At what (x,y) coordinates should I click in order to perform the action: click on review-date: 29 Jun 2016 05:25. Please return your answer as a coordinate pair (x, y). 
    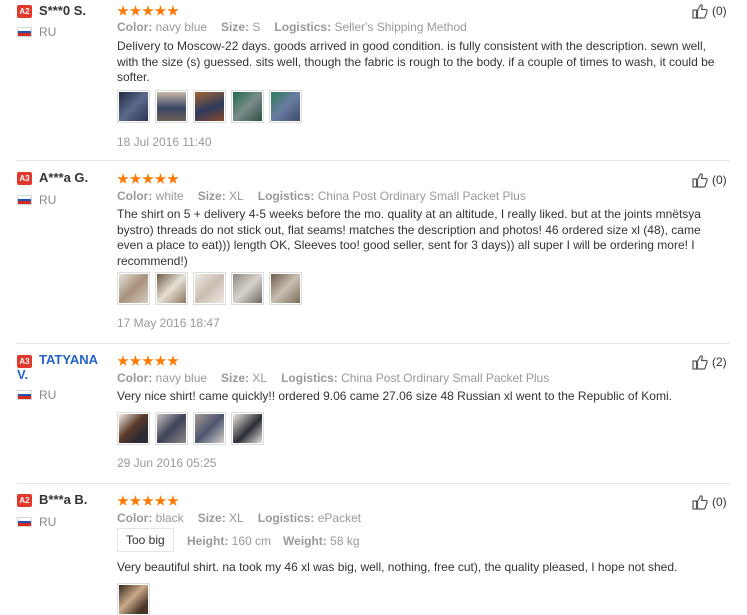
    Looking at the image, I should click on (167, 463).